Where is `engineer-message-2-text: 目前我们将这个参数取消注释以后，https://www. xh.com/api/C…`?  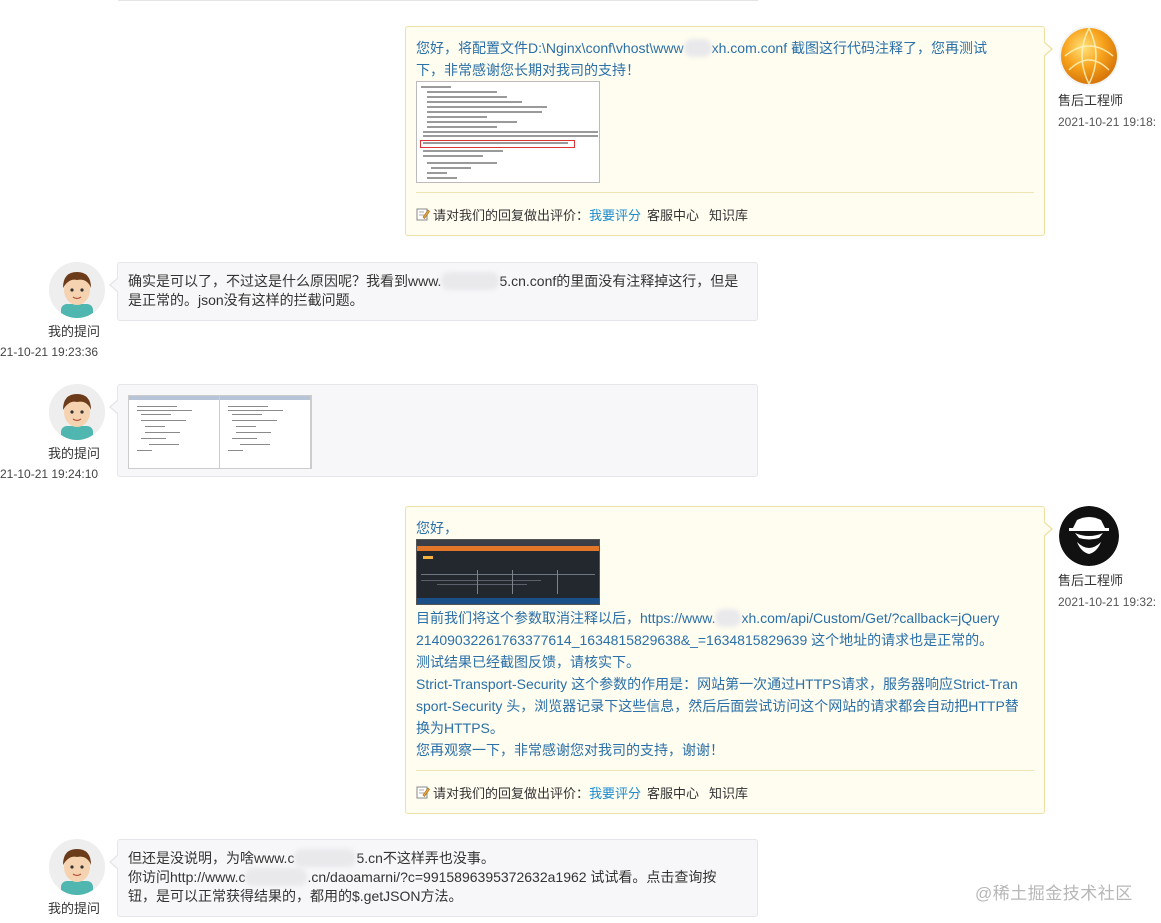
engineer-message-2-text: 目前我们将这个参数取消注释以后，https://www. xh.com/api/C… is located at coordinates (728, 684).